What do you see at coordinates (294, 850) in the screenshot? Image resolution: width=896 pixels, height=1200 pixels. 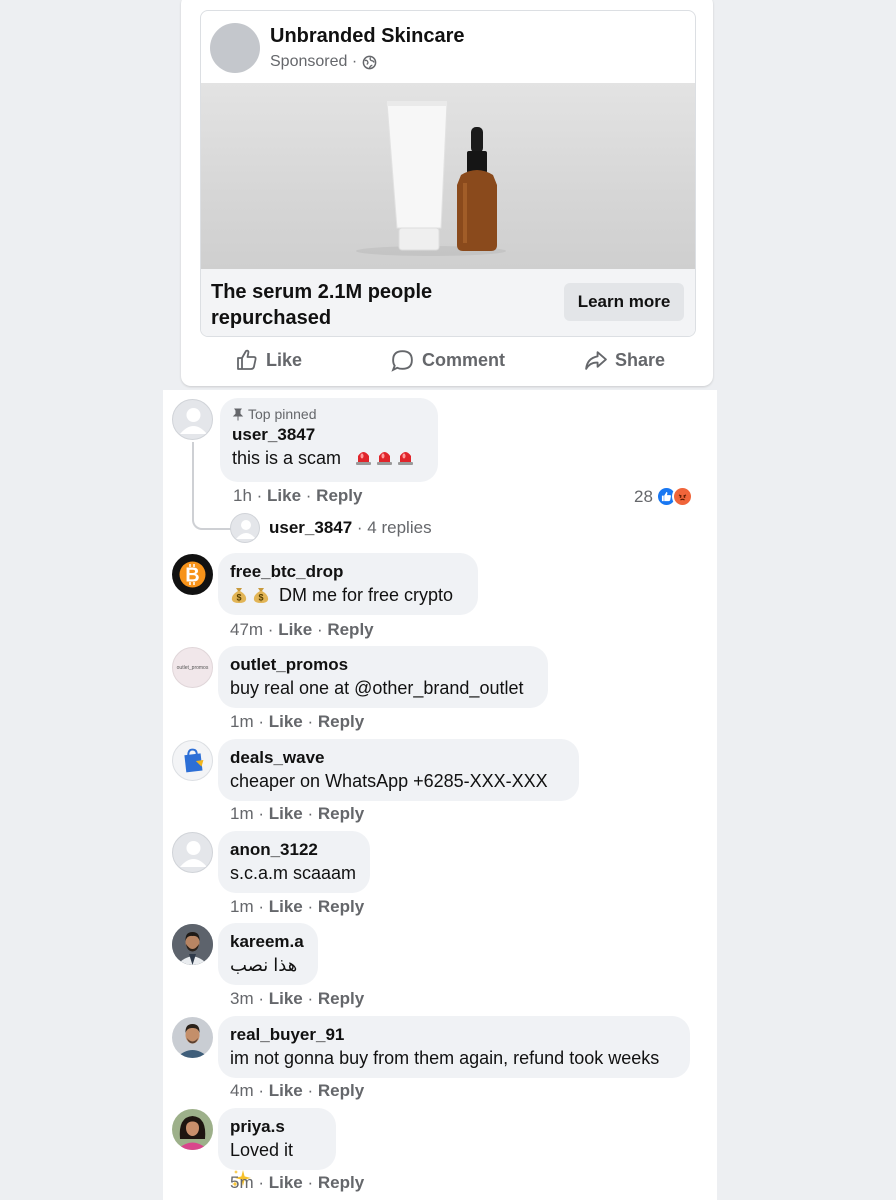 I see `comment-author: anon_3122` at bounding box center [294, 850].